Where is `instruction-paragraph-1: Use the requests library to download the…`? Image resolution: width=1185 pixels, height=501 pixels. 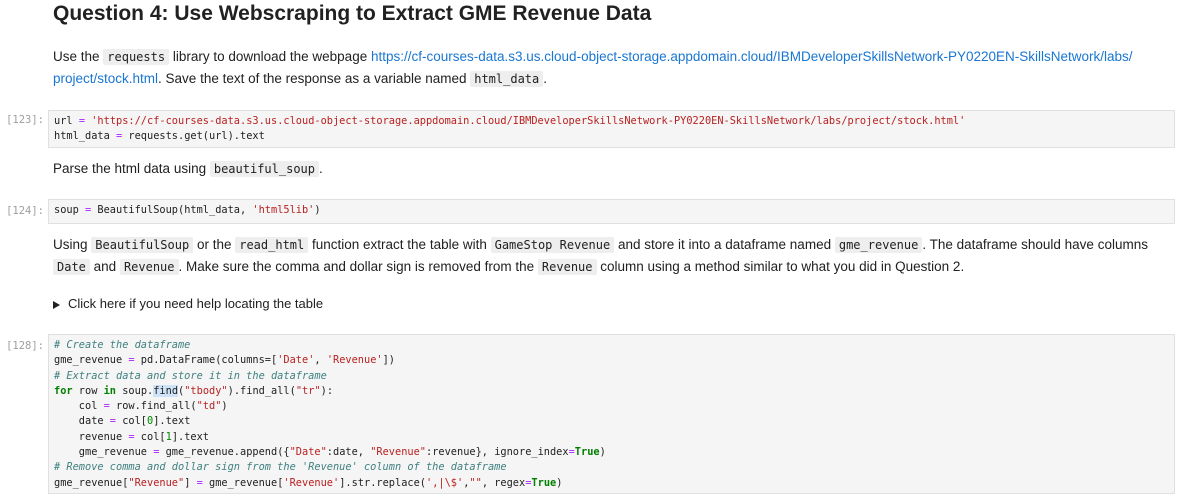
instruction-paragraph-1: Use the requests library to download the… is located at coordinates (593, 68).